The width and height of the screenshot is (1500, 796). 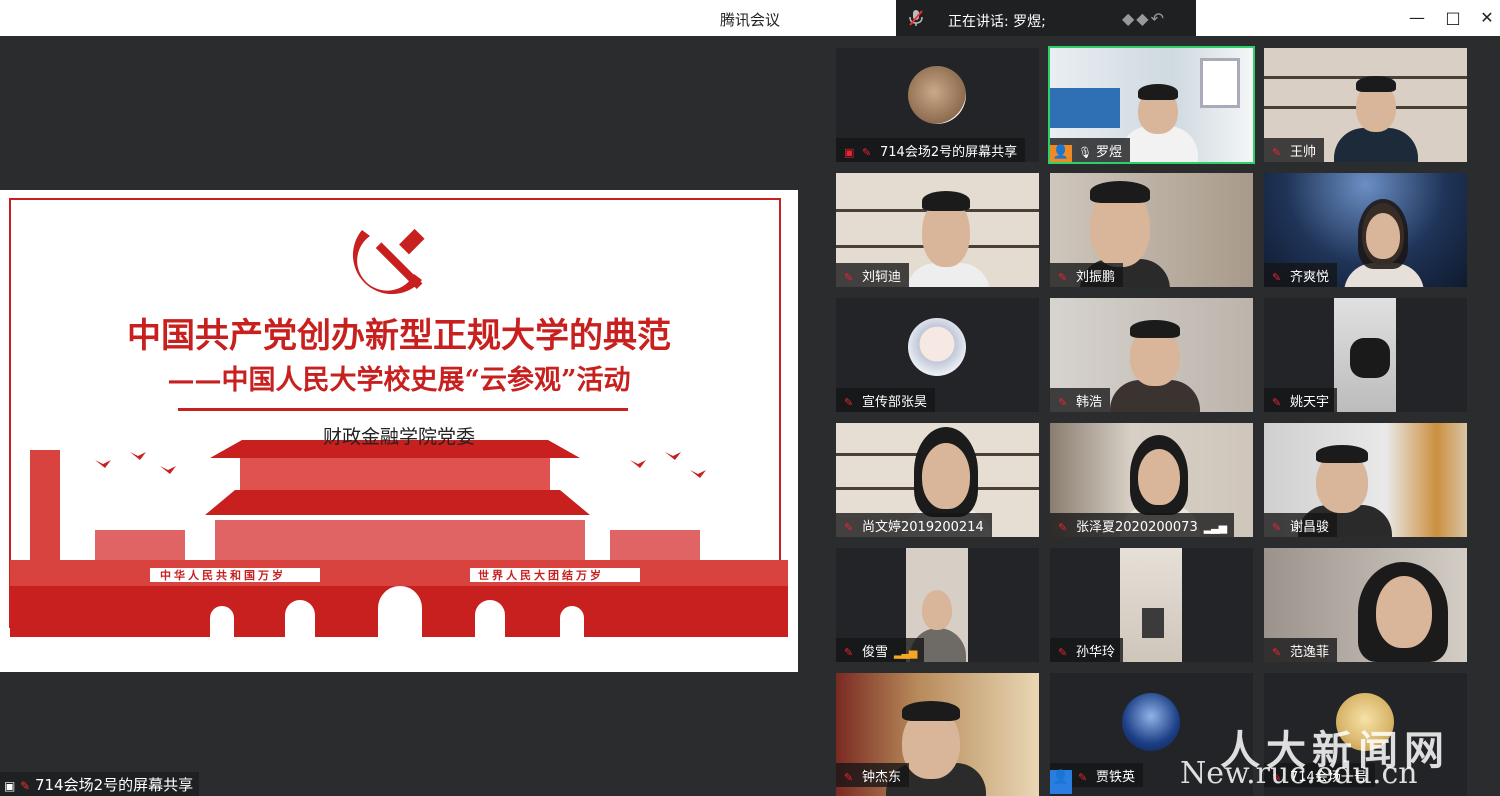 I want to click on participant-name: 尚文婷2019200214, so click(x=923, y=527).